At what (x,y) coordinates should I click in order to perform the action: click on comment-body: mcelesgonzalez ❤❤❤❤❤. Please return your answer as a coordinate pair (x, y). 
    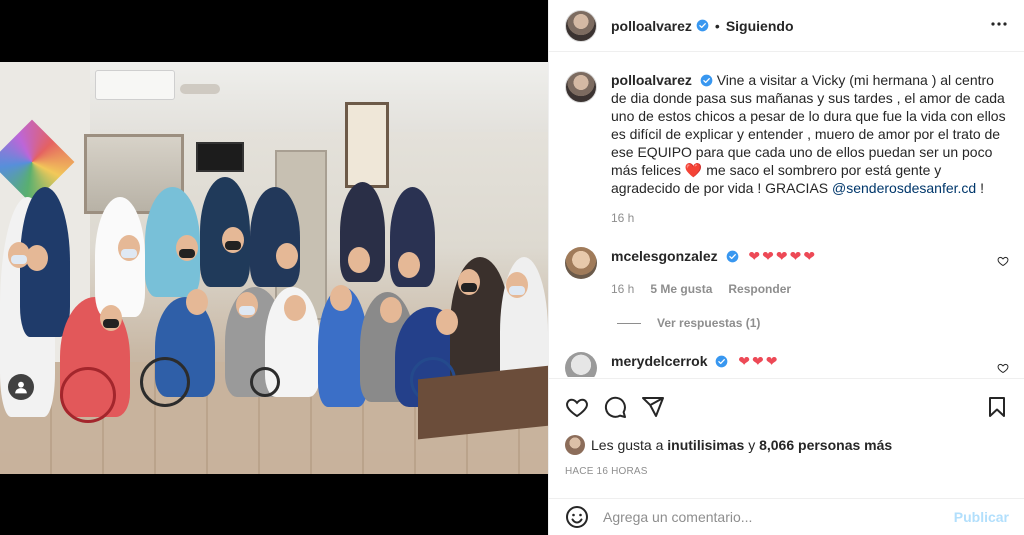
    Looking at the image, I should click on (714, 263).